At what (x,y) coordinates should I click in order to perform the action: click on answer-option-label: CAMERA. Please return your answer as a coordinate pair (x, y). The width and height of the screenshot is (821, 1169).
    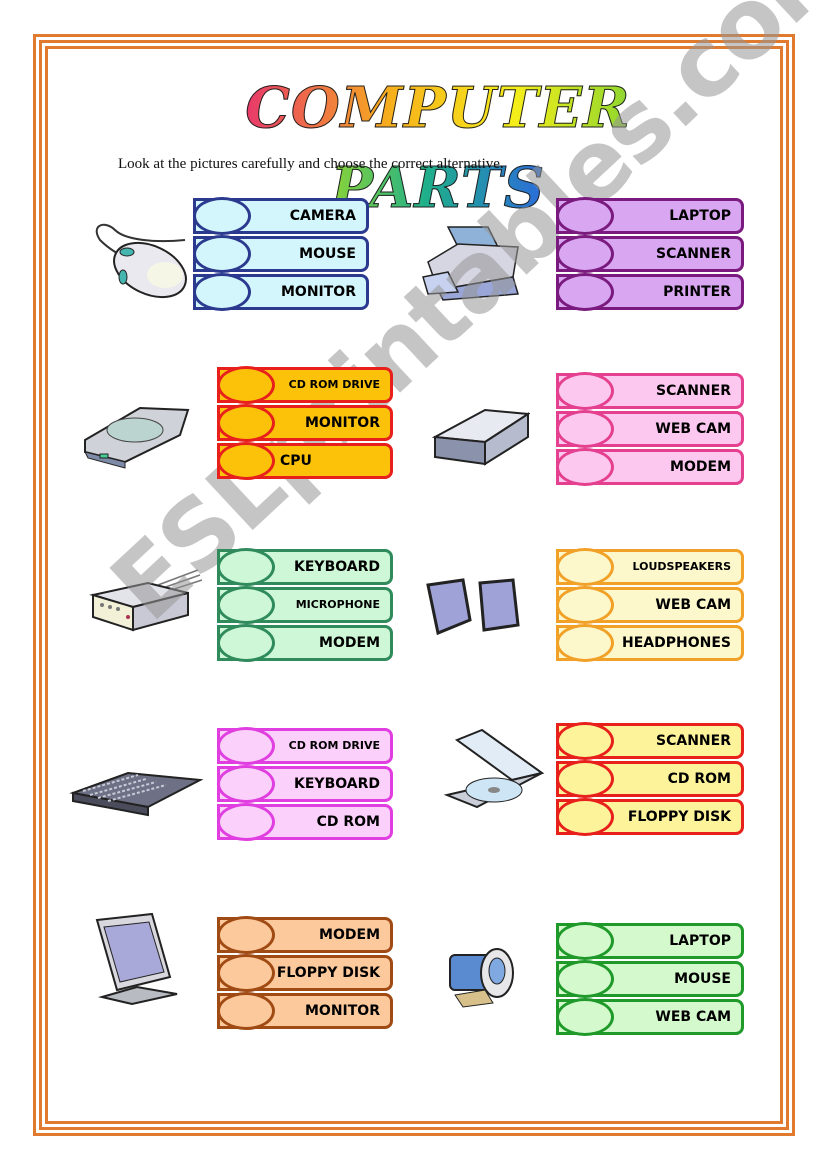
    Looking at the image, I should click on (322, 216).